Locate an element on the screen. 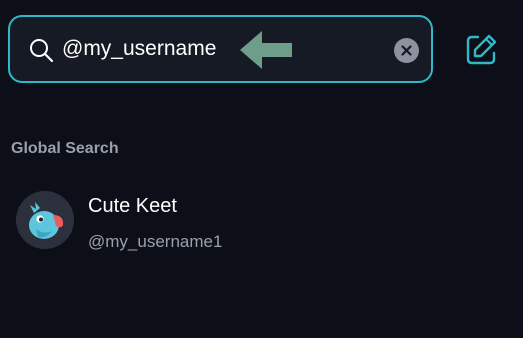 The image size is (523, 338). result-username: @my_username1 is located at coordinates (155, 241).